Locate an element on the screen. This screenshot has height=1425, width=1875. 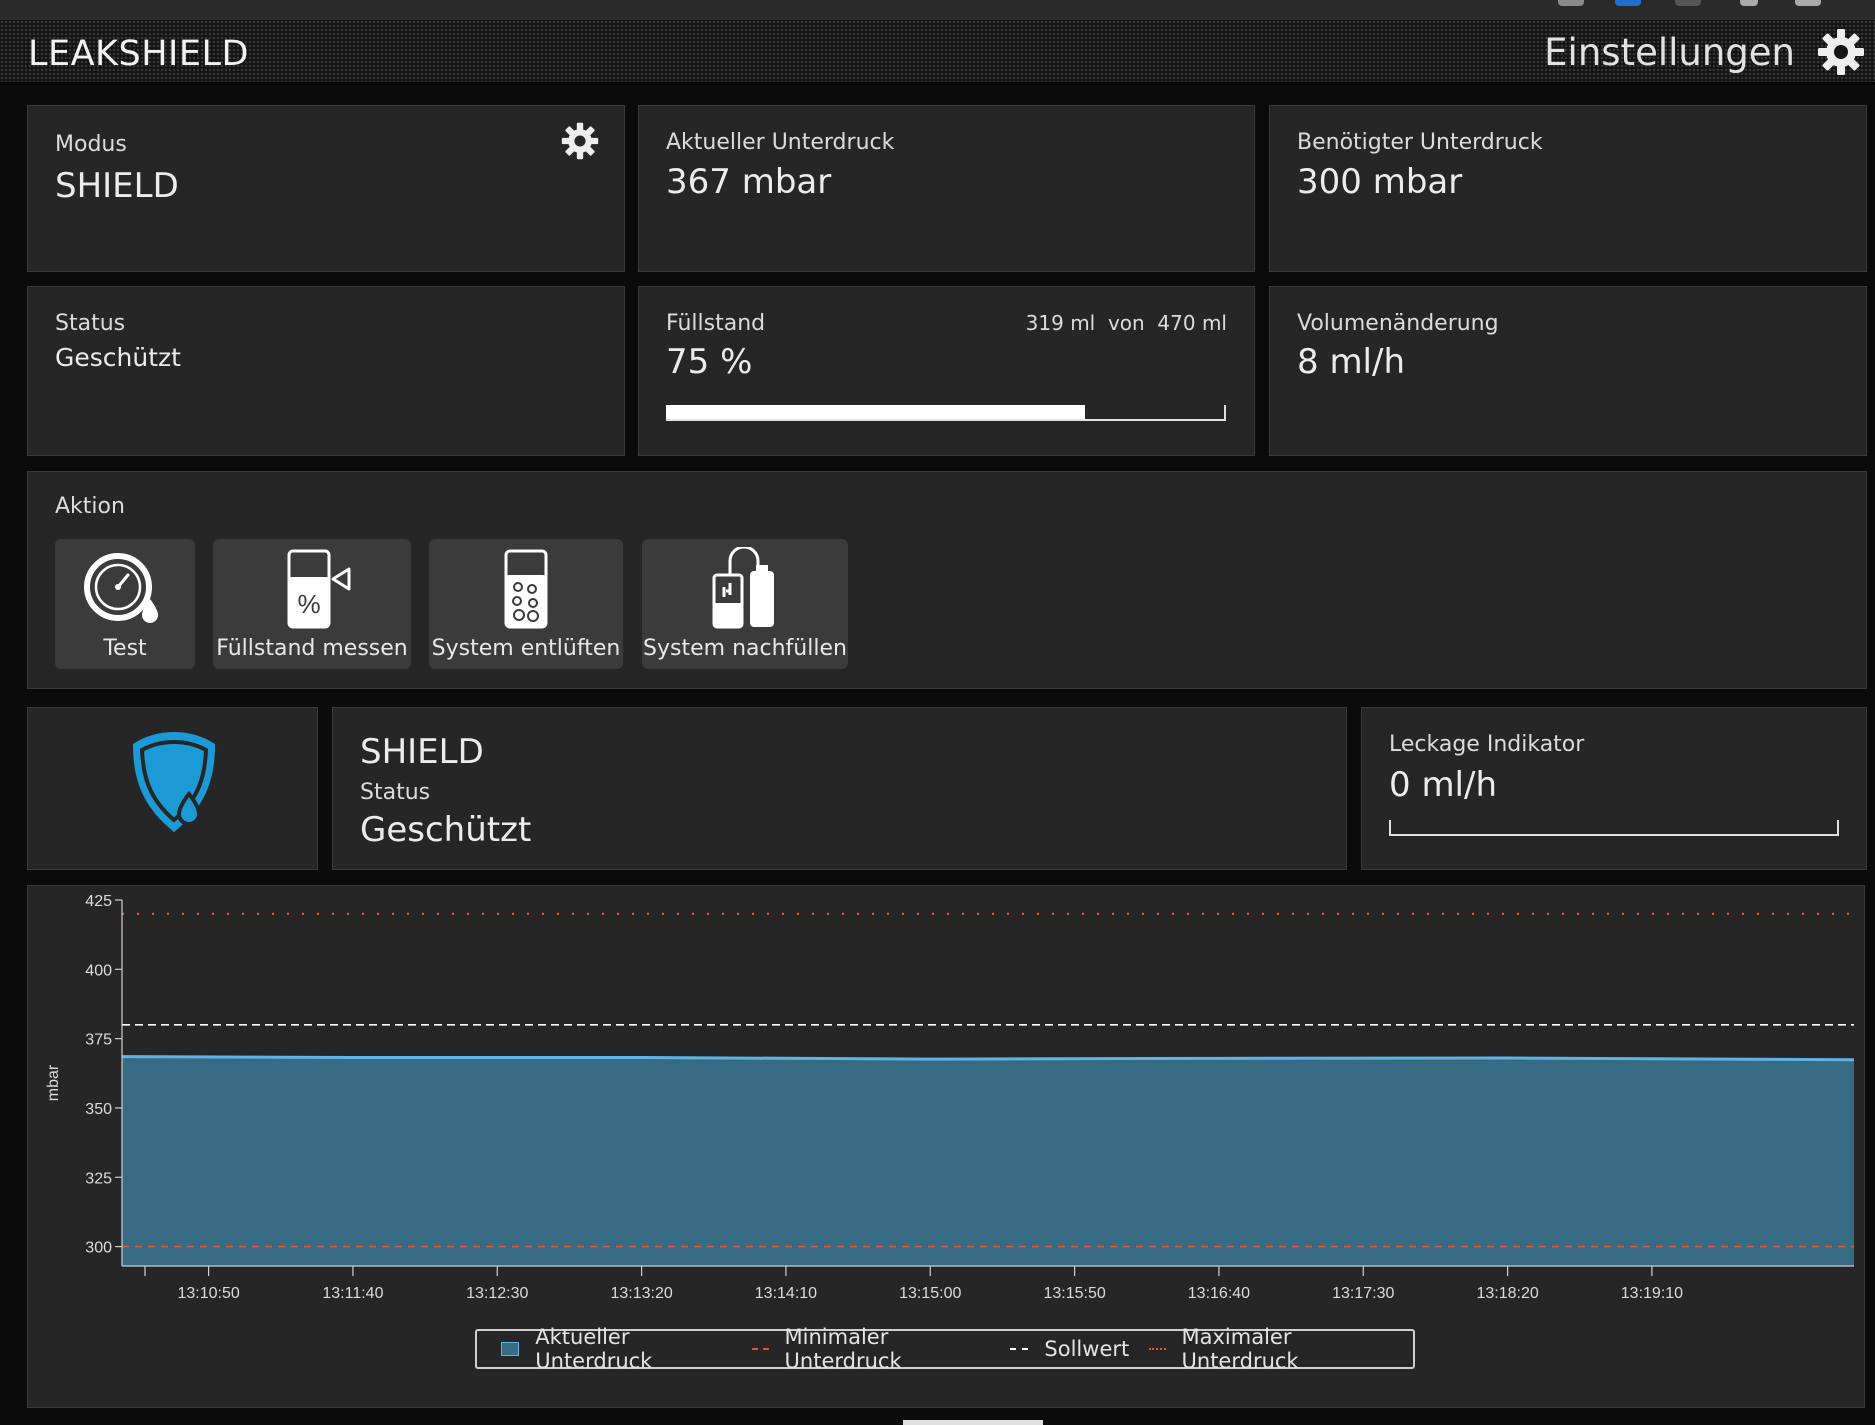
x-tick-label-13:18:20: 13:18:20 is located at coordinates (1507, 1293).